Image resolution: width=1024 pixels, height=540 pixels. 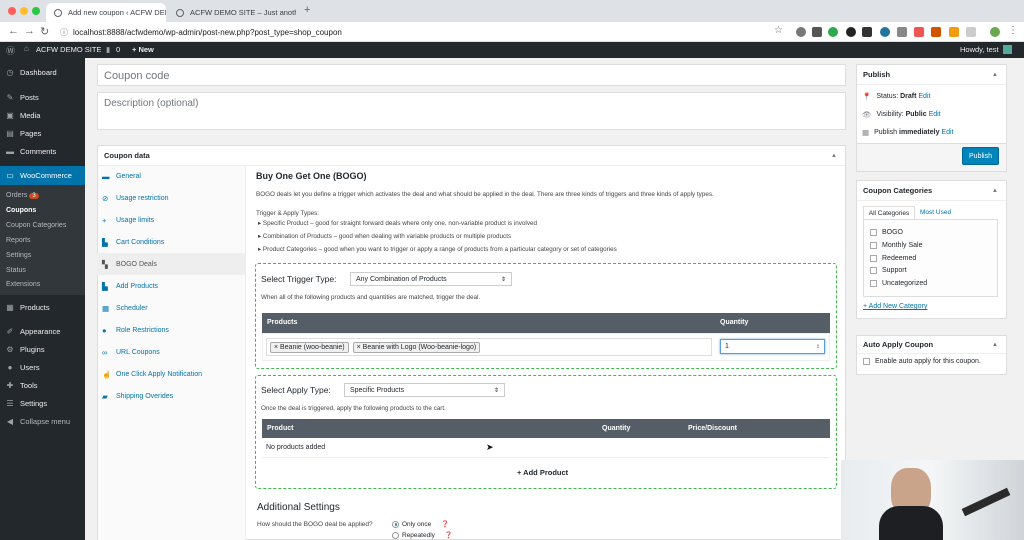 What do you see at coordinates (833, 32) in the screenshot?
I see `grammarly-extension-icon` at bounding box center [833, 32].